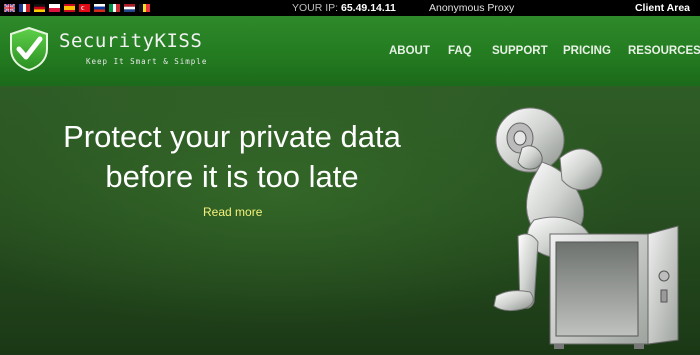  Describe the element at coordinates (24, 8) in the screenshot. I see `france-flag-icon` at that location.